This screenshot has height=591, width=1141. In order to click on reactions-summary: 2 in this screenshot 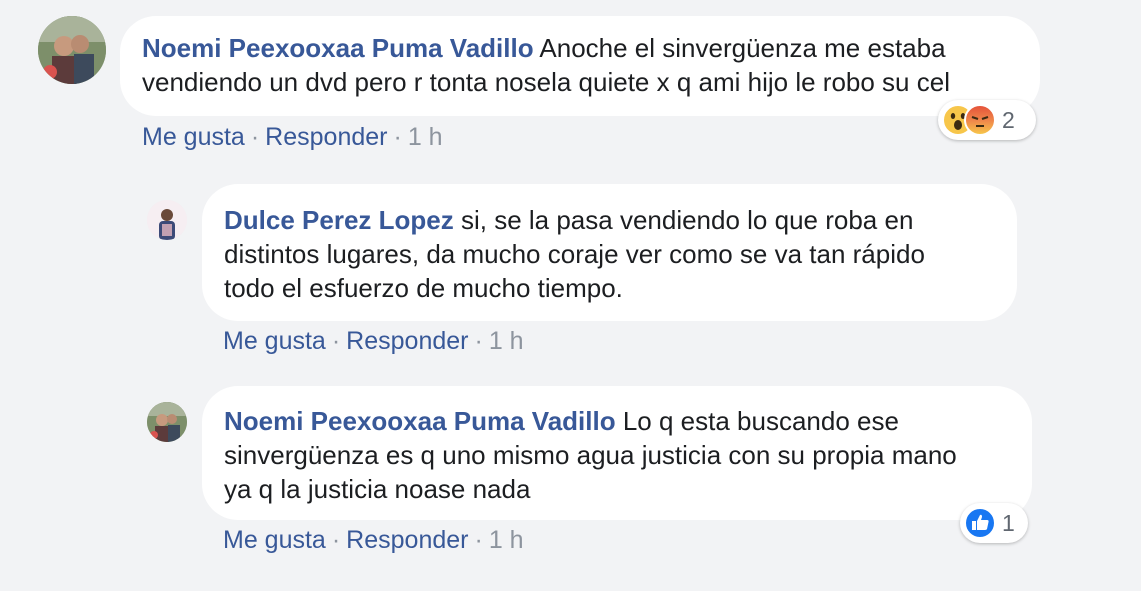, I will do `click(987, 120)`.